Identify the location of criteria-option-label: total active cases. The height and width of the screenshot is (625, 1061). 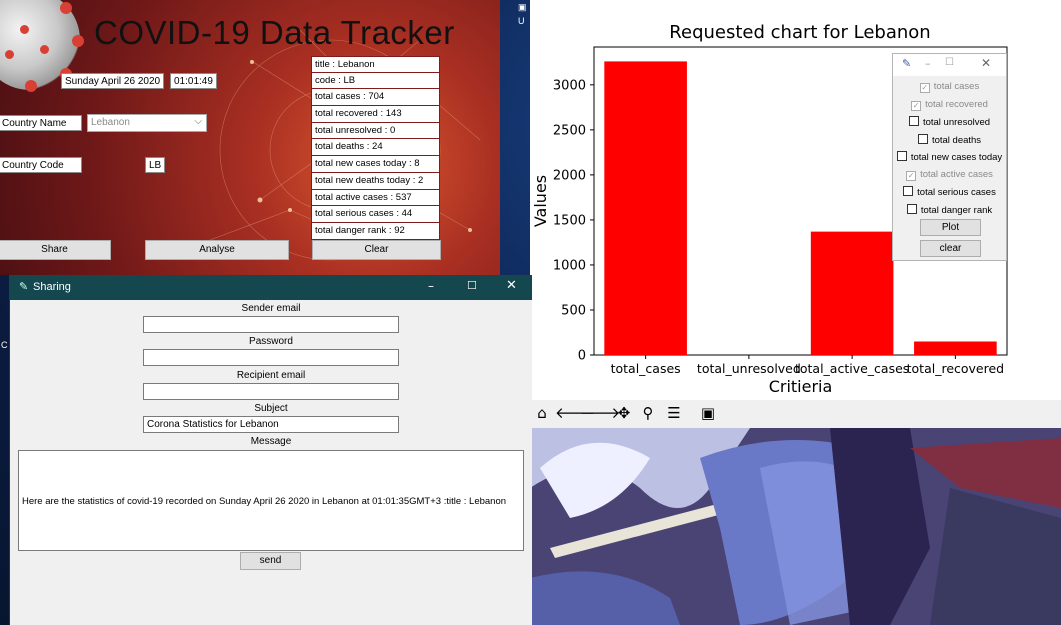
(956, 174).